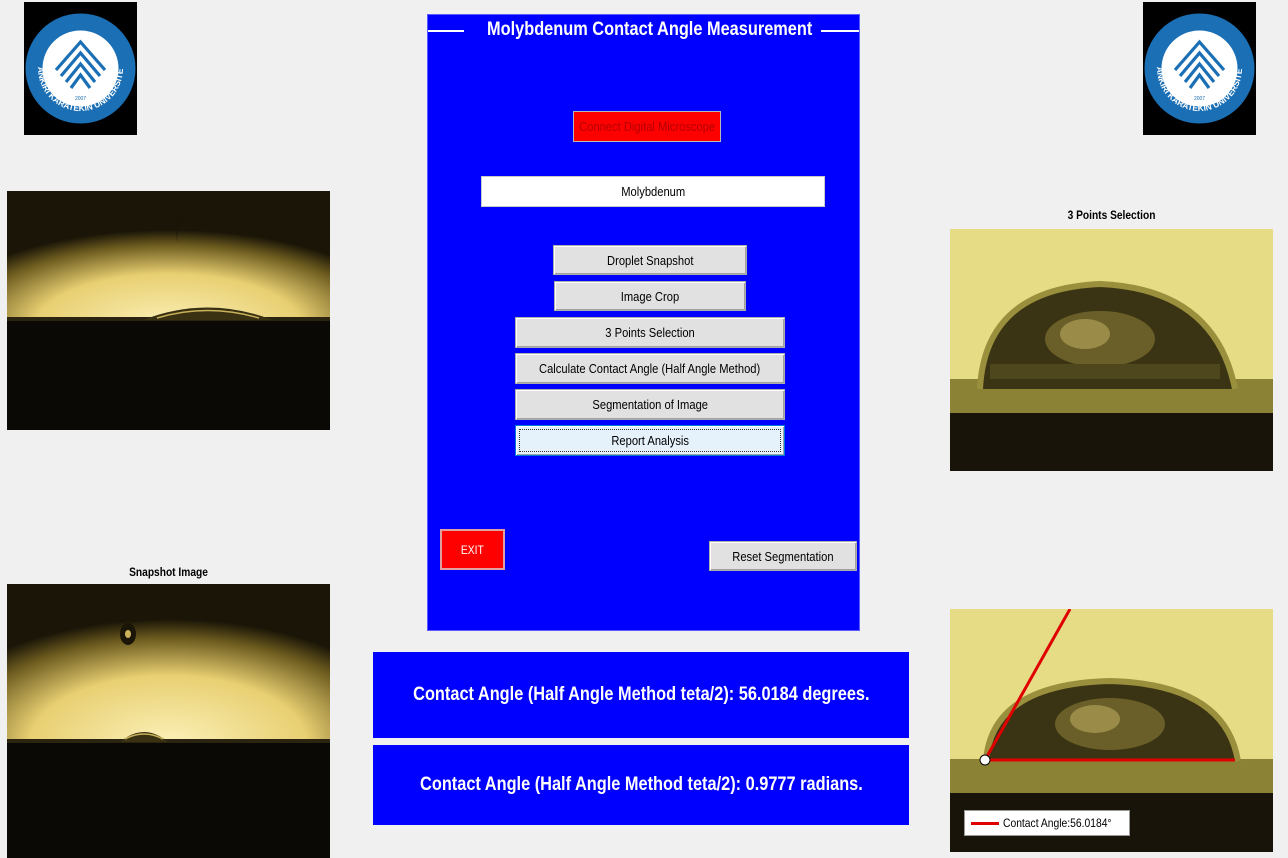  I want to click on panel-title-bar: Molybdenum Contact Angle Measurement, so click(643, 31).